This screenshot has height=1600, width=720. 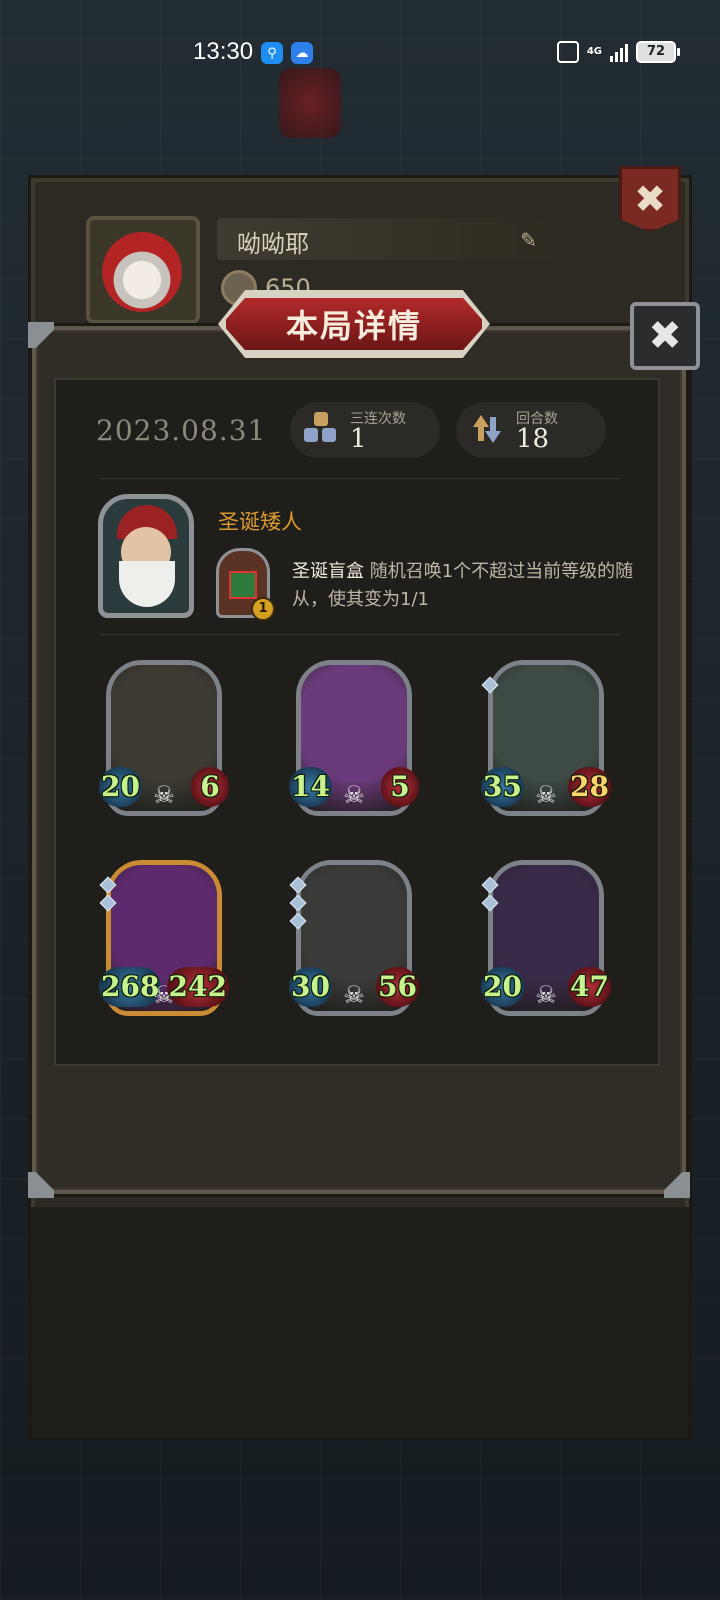 What do you see at coordinates (243, 585) in the screenshot?
I see `gift-icon` at bounding box center [243, 585].